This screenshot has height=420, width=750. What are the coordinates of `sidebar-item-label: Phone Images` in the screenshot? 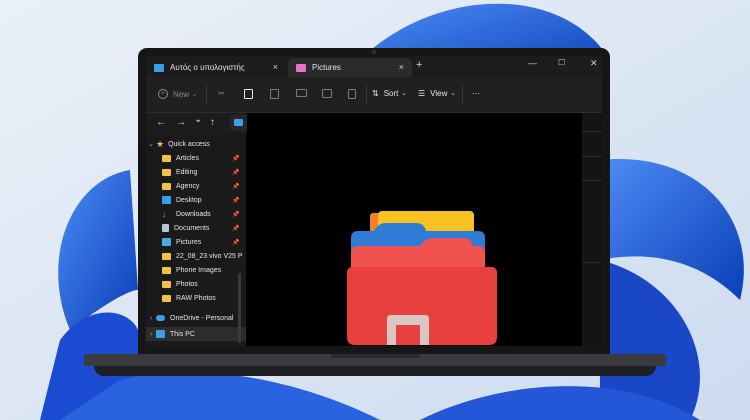 It's located at (199, 270).